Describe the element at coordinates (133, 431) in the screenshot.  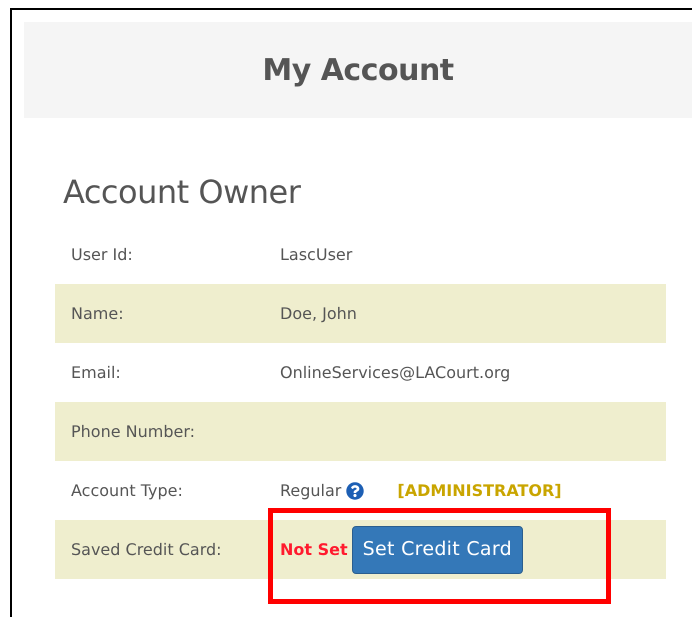
I see `field-label: Phone Number:` at that location.